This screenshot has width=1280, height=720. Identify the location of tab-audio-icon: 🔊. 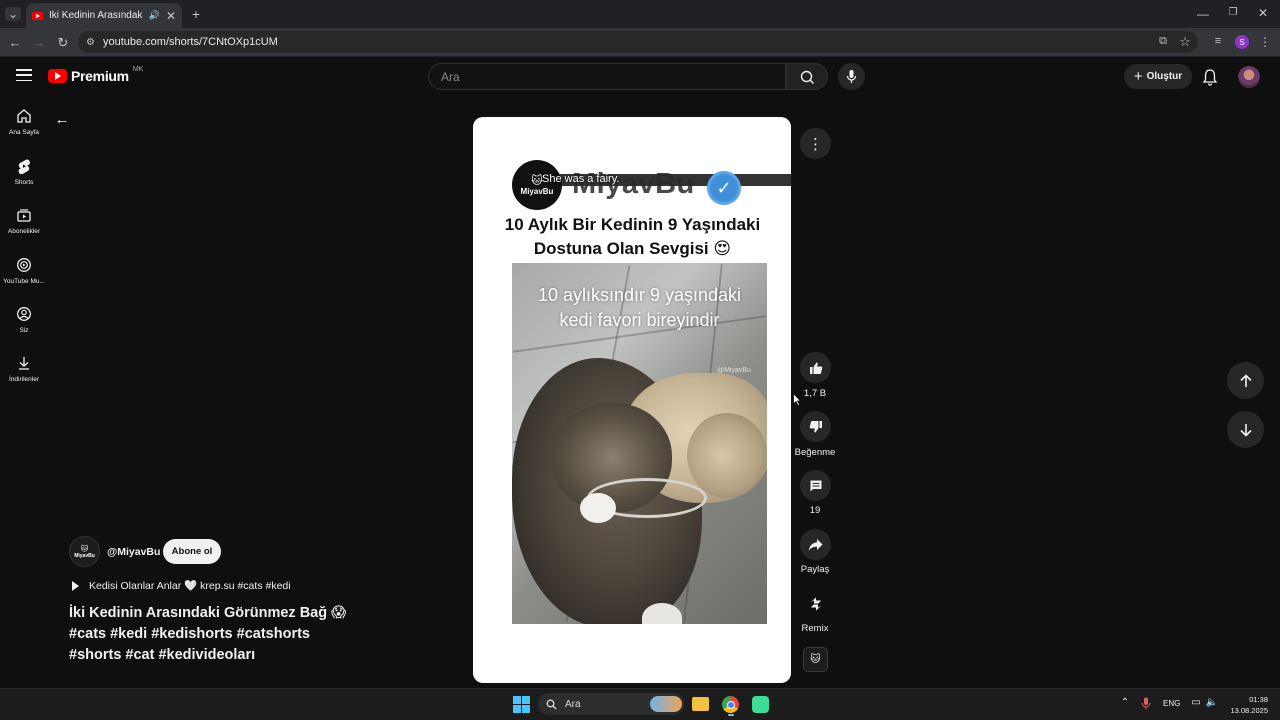
(154, 15).